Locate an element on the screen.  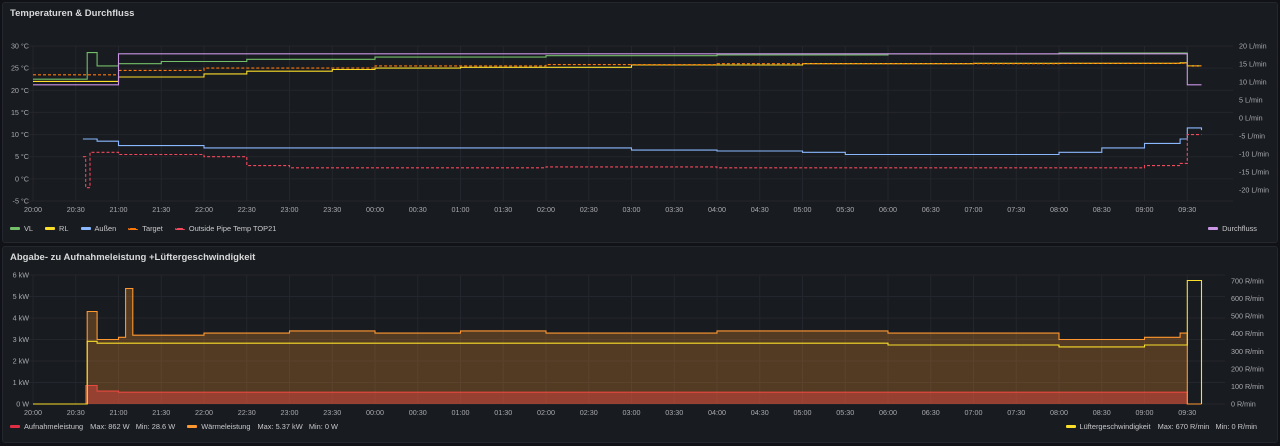
legend-label: Wärmeleistung is located at coordinates (226, 426).